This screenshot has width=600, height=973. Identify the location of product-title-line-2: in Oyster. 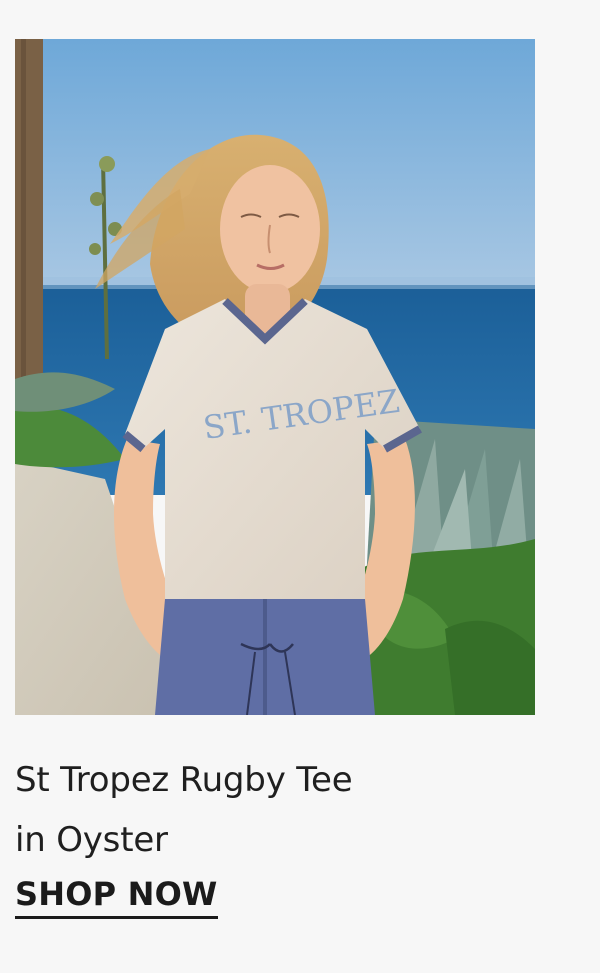
(91, 839).